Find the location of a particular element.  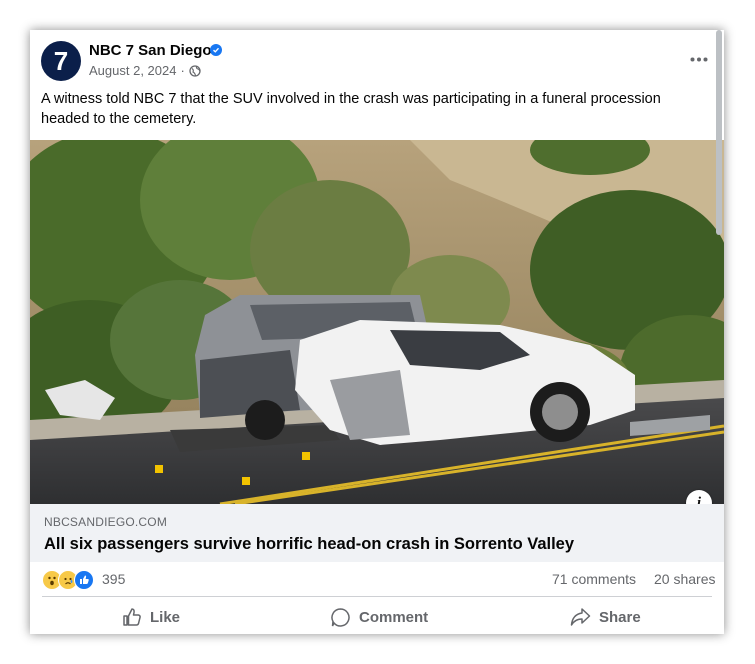

post-header: 7 NBC 7 San Diego August 2, 2024 · is located at coordinates (377, 61).